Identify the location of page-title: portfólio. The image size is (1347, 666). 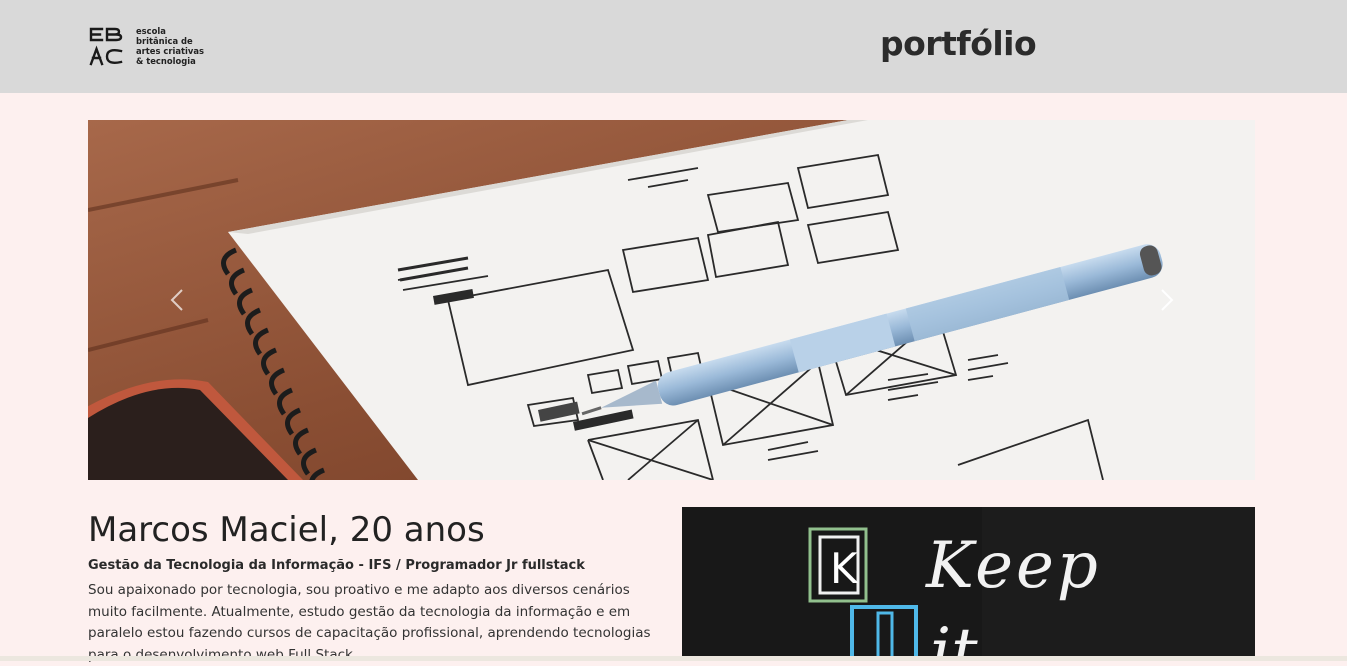
(958, 43).